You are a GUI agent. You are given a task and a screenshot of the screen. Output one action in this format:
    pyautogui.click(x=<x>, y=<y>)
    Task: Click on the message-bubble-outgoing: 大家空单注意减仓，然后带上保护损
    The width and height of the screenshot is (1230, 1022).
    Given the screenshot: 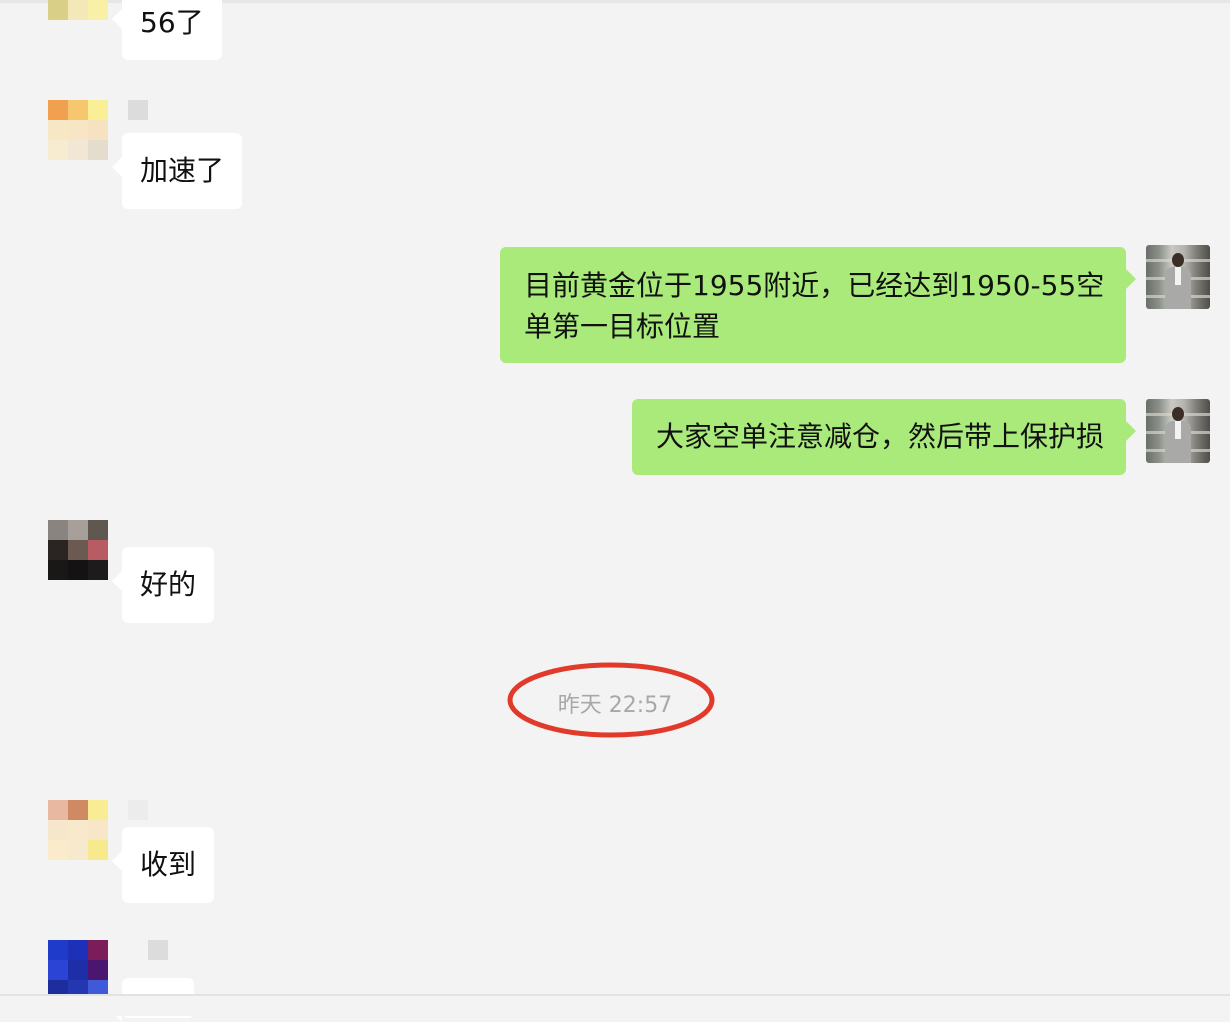 What is the action you would take?
    pyautogui.click(x=884, y=437)
    